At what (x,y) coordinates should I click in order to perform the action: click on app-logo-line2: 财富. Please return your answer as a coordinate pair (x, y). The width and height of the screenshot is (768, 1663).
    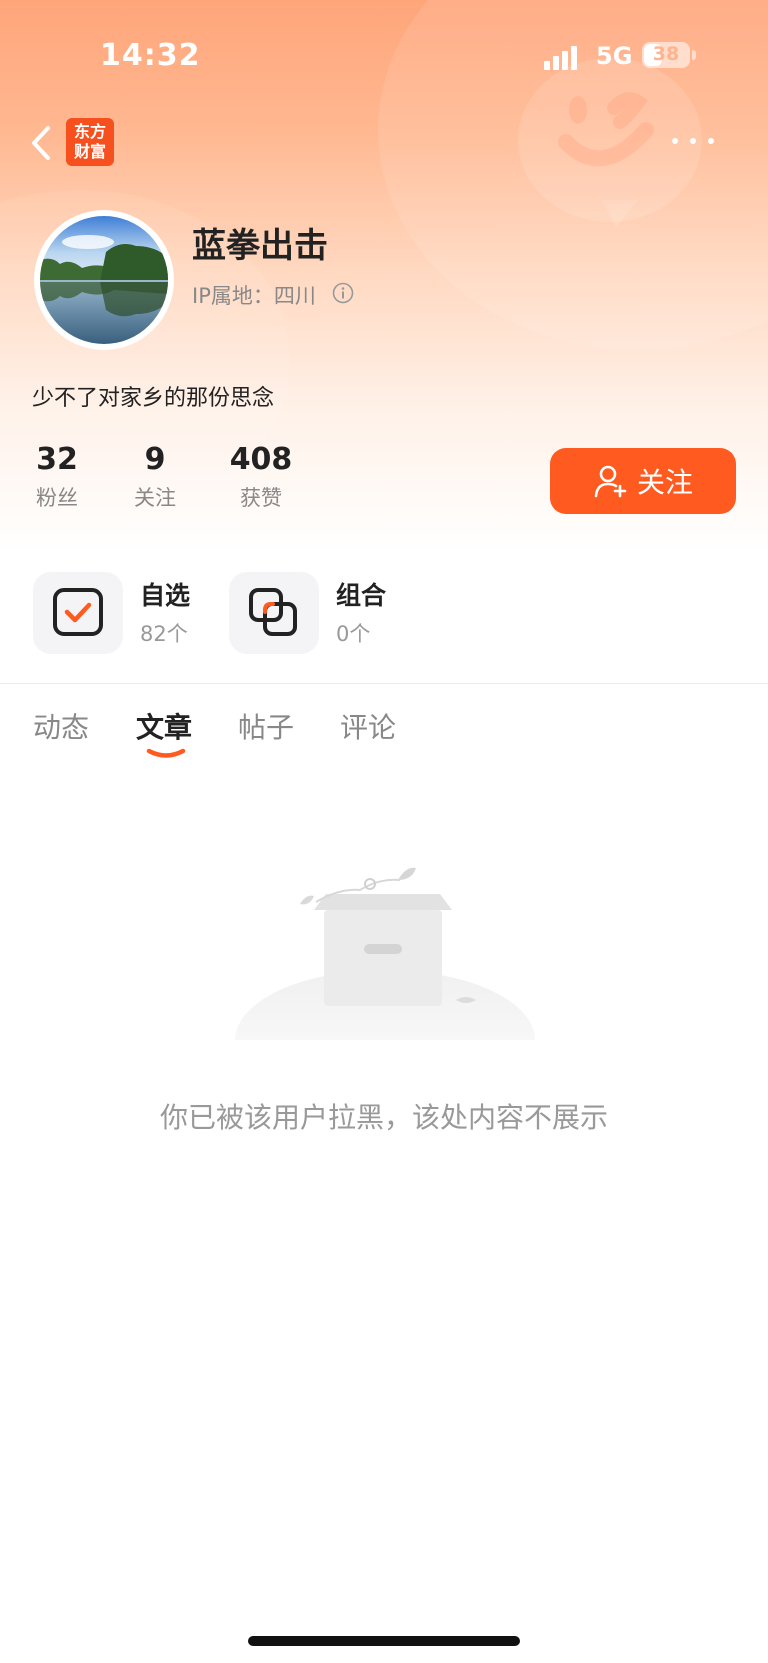
    Looking at the image, I should click on (89, 151).